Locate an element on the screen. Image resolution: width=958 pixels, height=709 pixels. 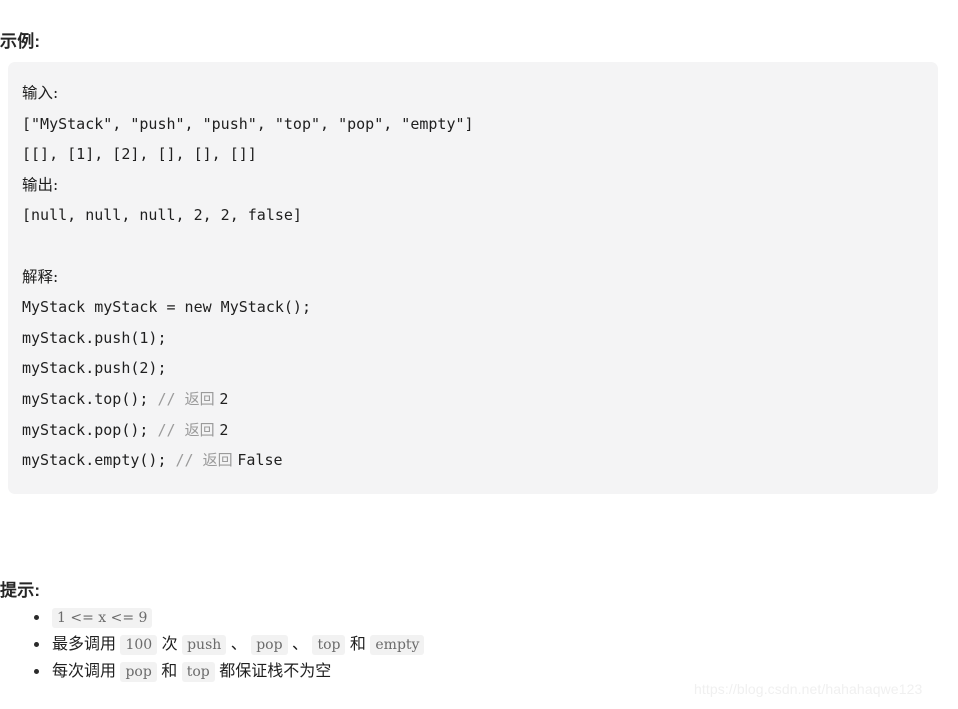
hint-text: 都保证栈不为空 is located at coordinates (273, 671).